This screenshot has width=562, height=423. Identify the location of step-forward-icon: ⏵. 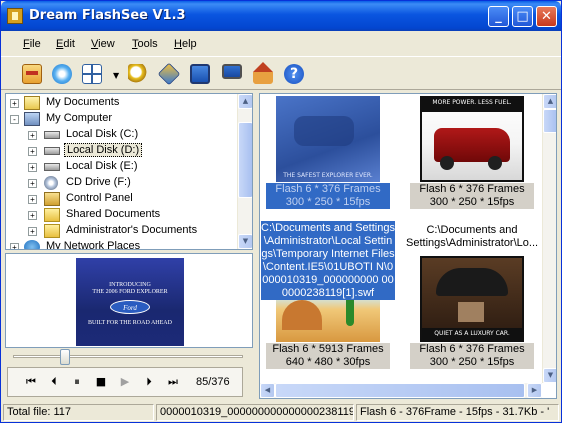
(149, 381).